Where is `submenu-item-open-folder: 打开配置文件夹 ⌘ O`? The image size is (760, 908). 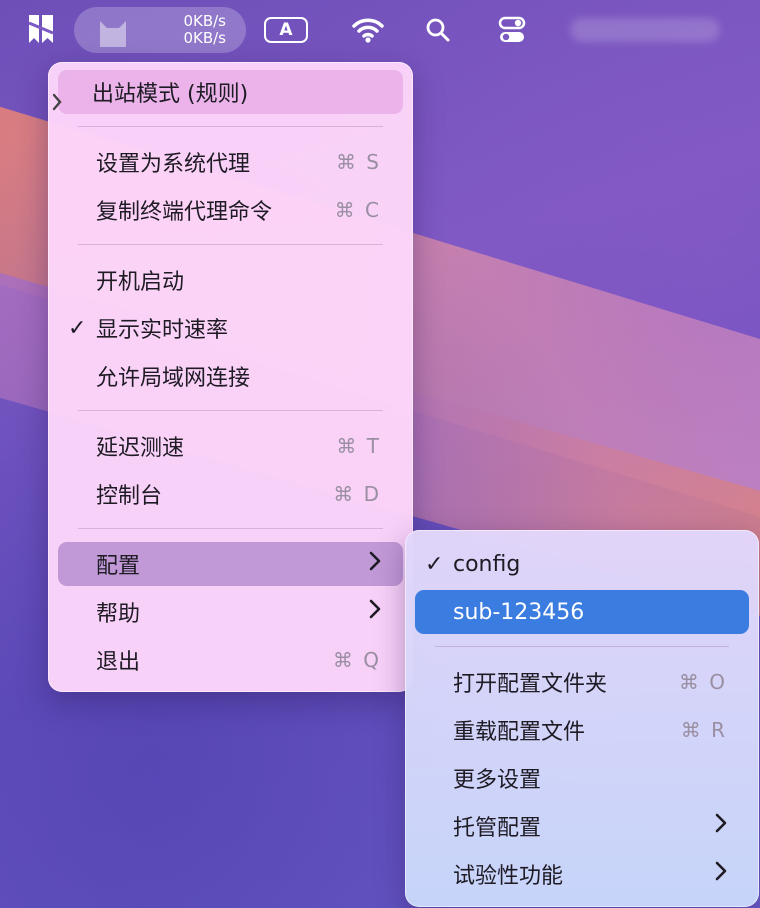
submenu-item-open-folder: 打开配置文件夹 ⌘ O is located at coordinates (582, 682).